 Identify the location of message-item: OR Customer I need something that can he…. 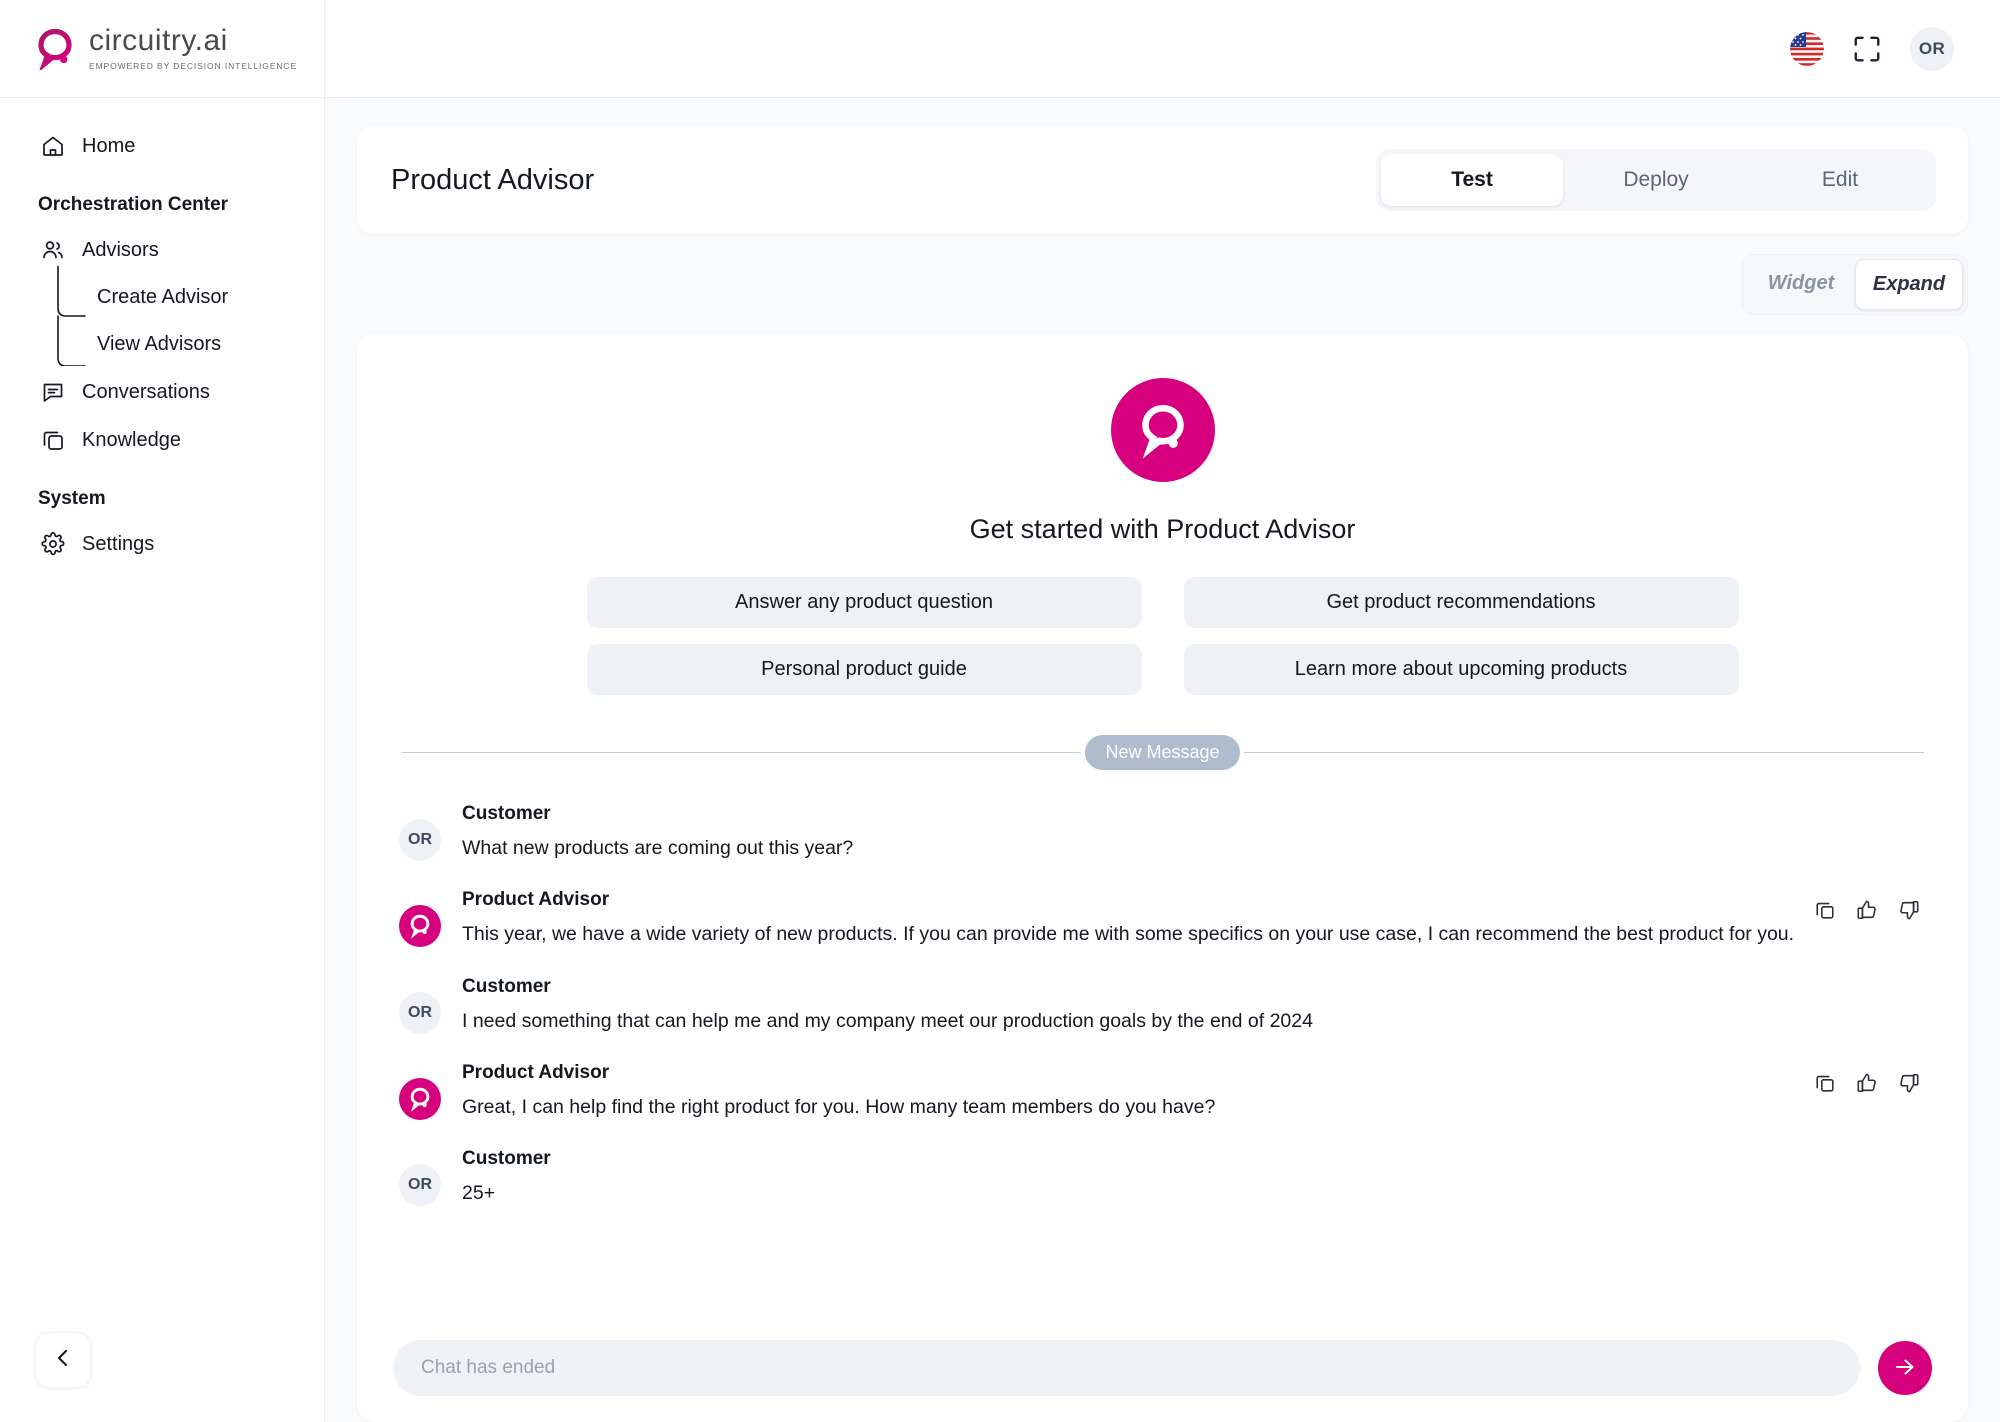
(1162, 1005).